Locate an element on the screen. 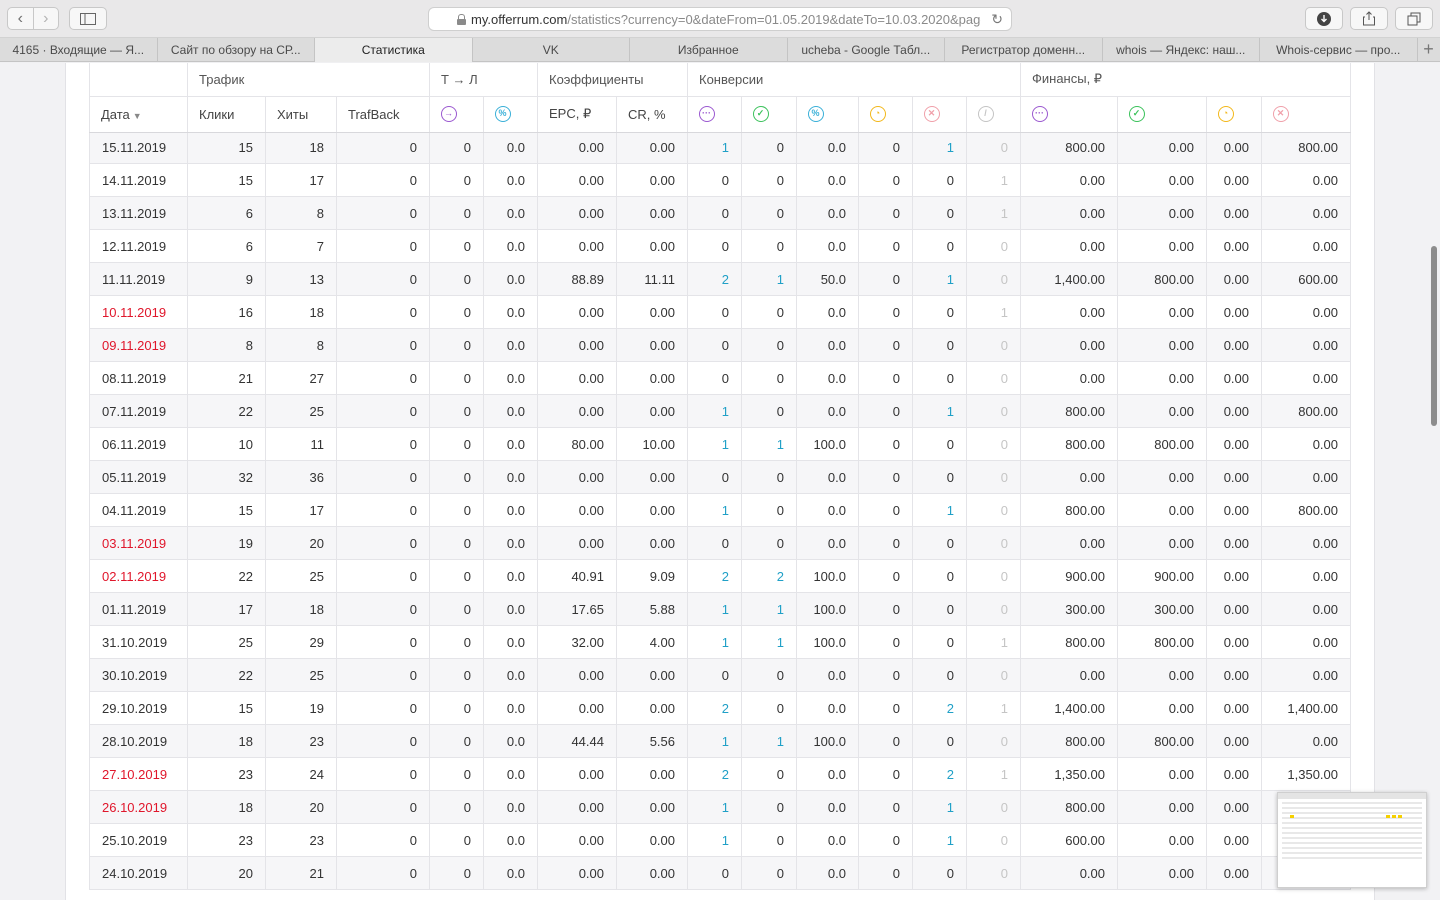 This screenshot has width=1440, height=900. cell-f-ok: 800.00 is located at coordinates (1162, 444).